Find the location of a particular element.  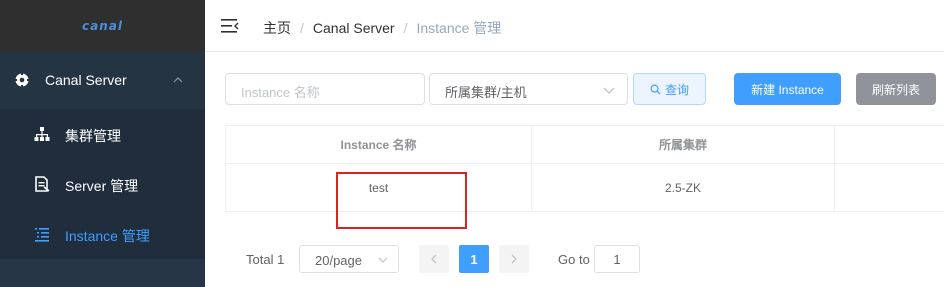

highlight-annotation is located at coordinates (401, 200).